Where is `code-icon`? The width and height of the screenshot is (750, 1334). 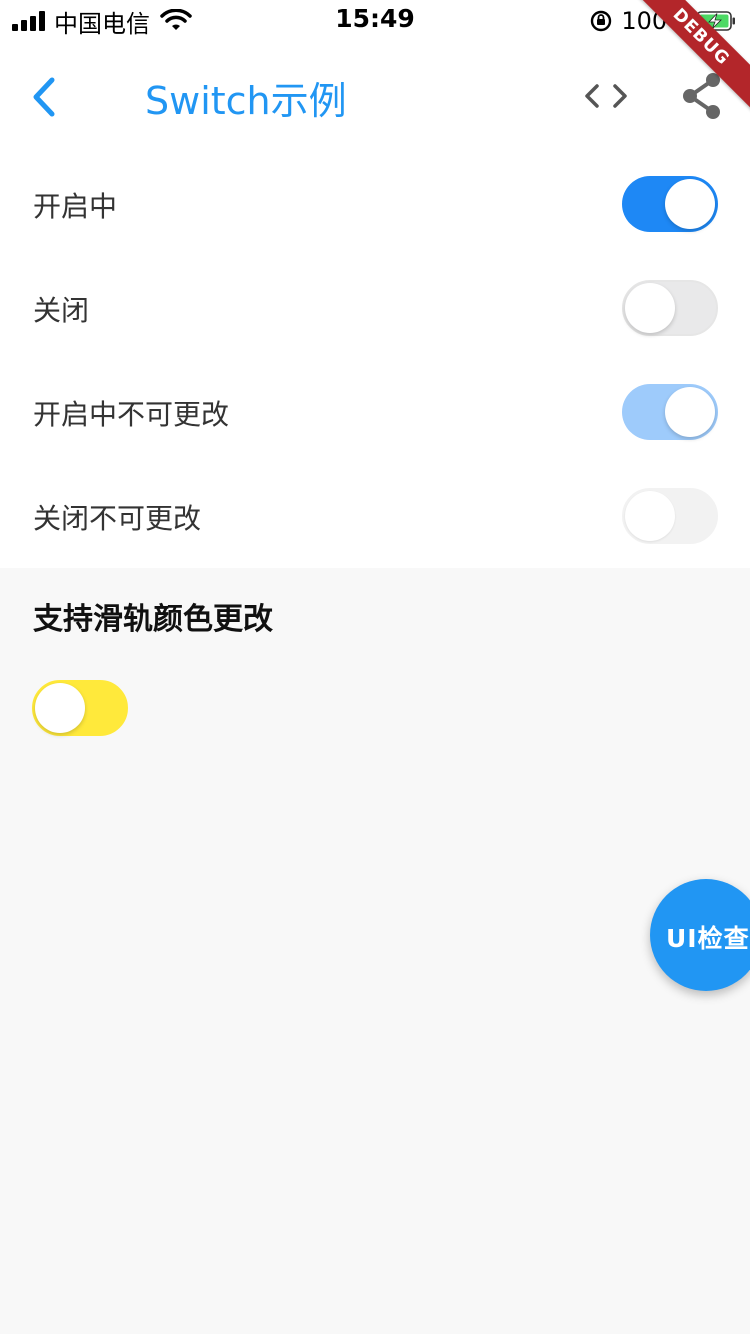
code-icon is located at coordinates (606, 96).